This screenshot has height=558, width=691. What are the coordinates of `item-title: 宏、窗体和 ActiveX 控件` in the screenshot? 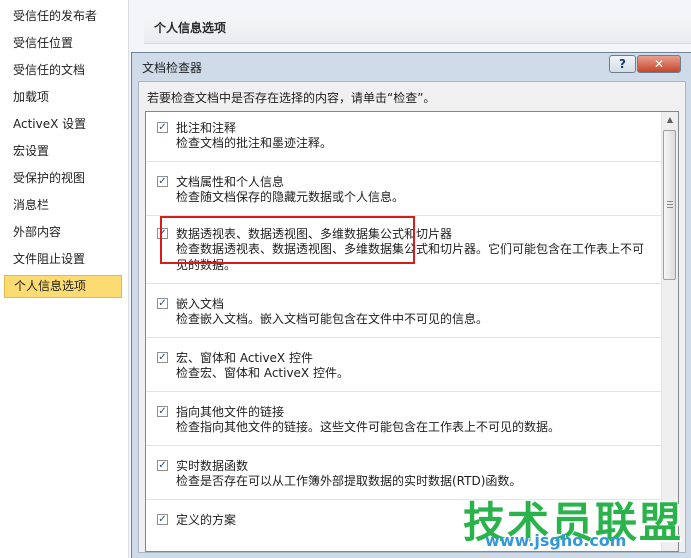 It's located at (244, 358).